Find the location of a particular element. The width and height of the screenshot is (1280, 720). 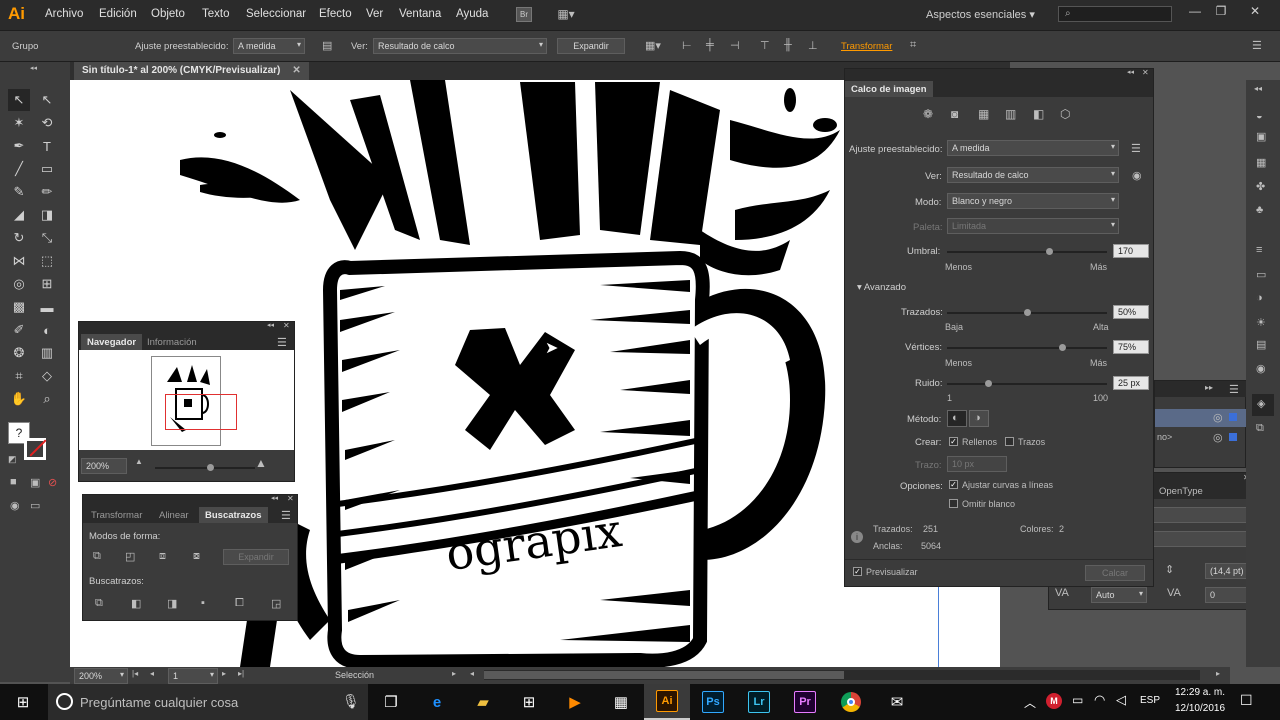

advanced-toggle: ▾ Avanzado is located at coordinates (881, 287).